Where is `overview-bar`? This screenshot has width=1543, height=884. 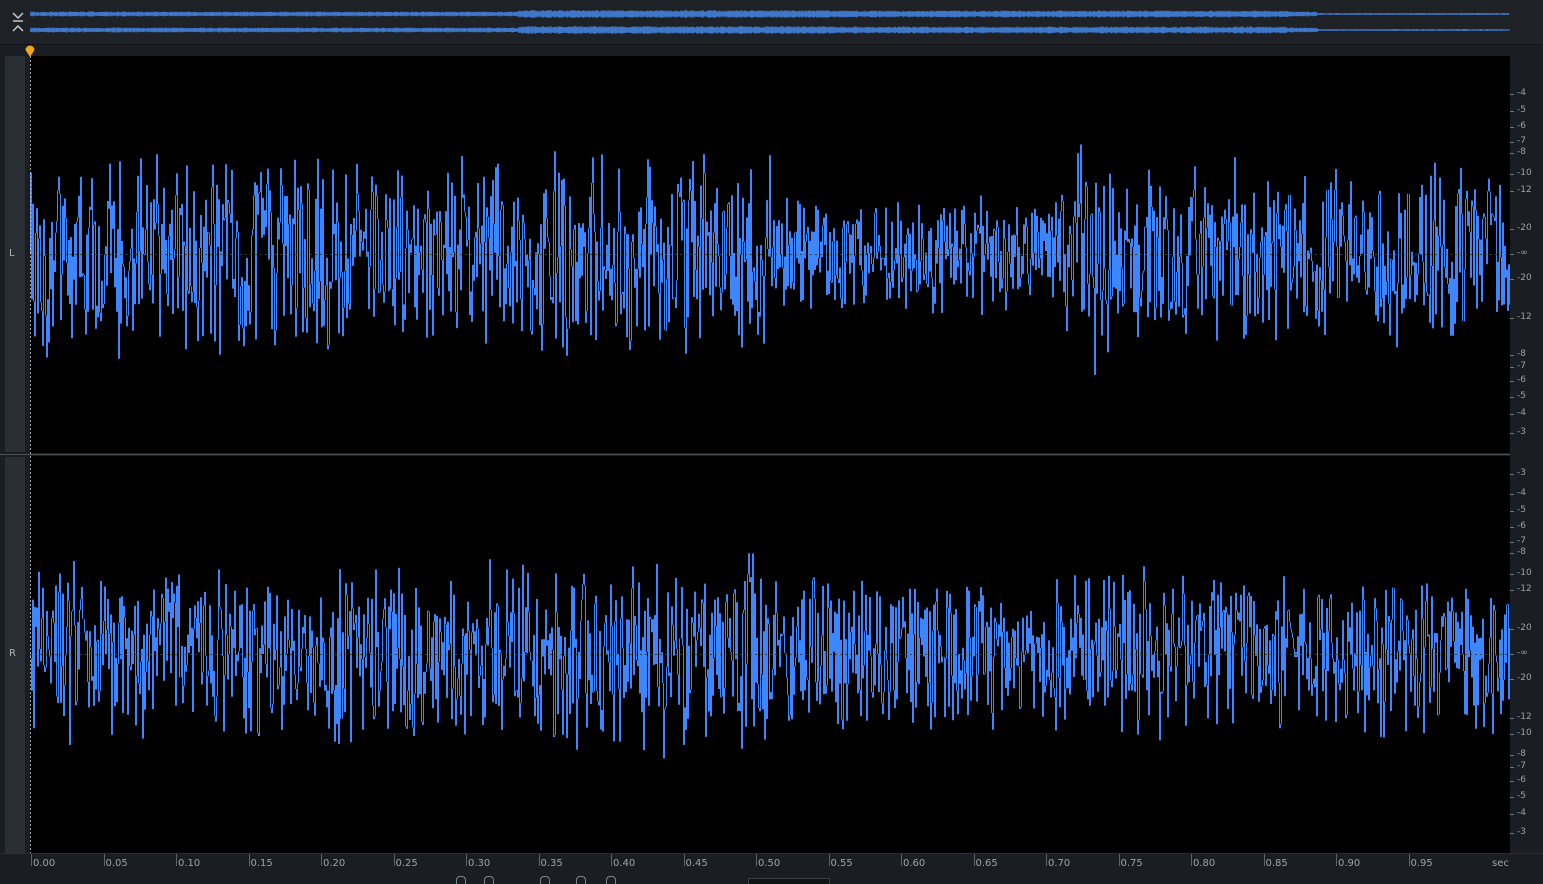
overview-bar is located at coordinates (771, 22).